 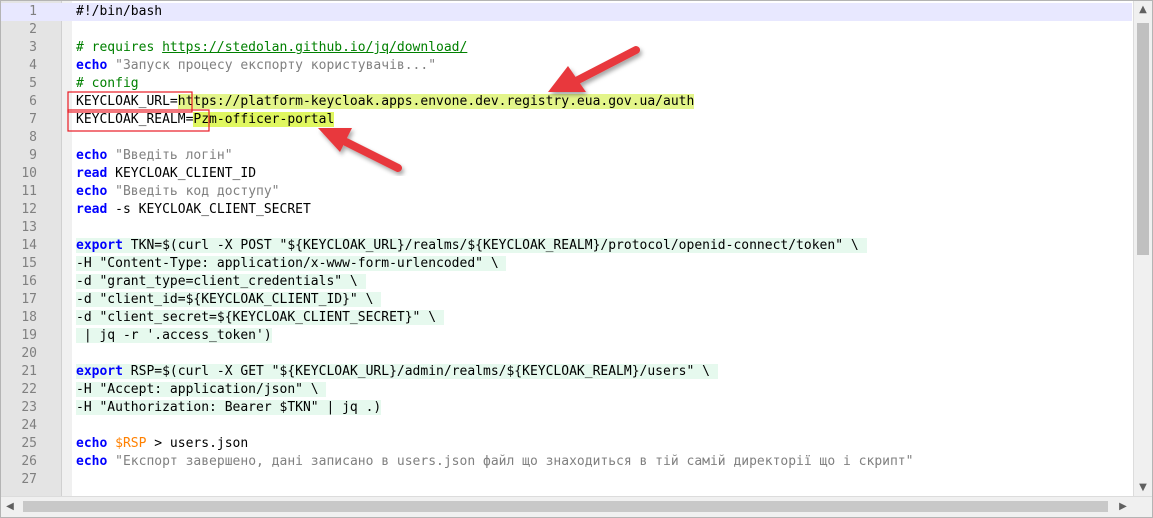 I want to click on code-line: 27, so click(x=566, y=480).